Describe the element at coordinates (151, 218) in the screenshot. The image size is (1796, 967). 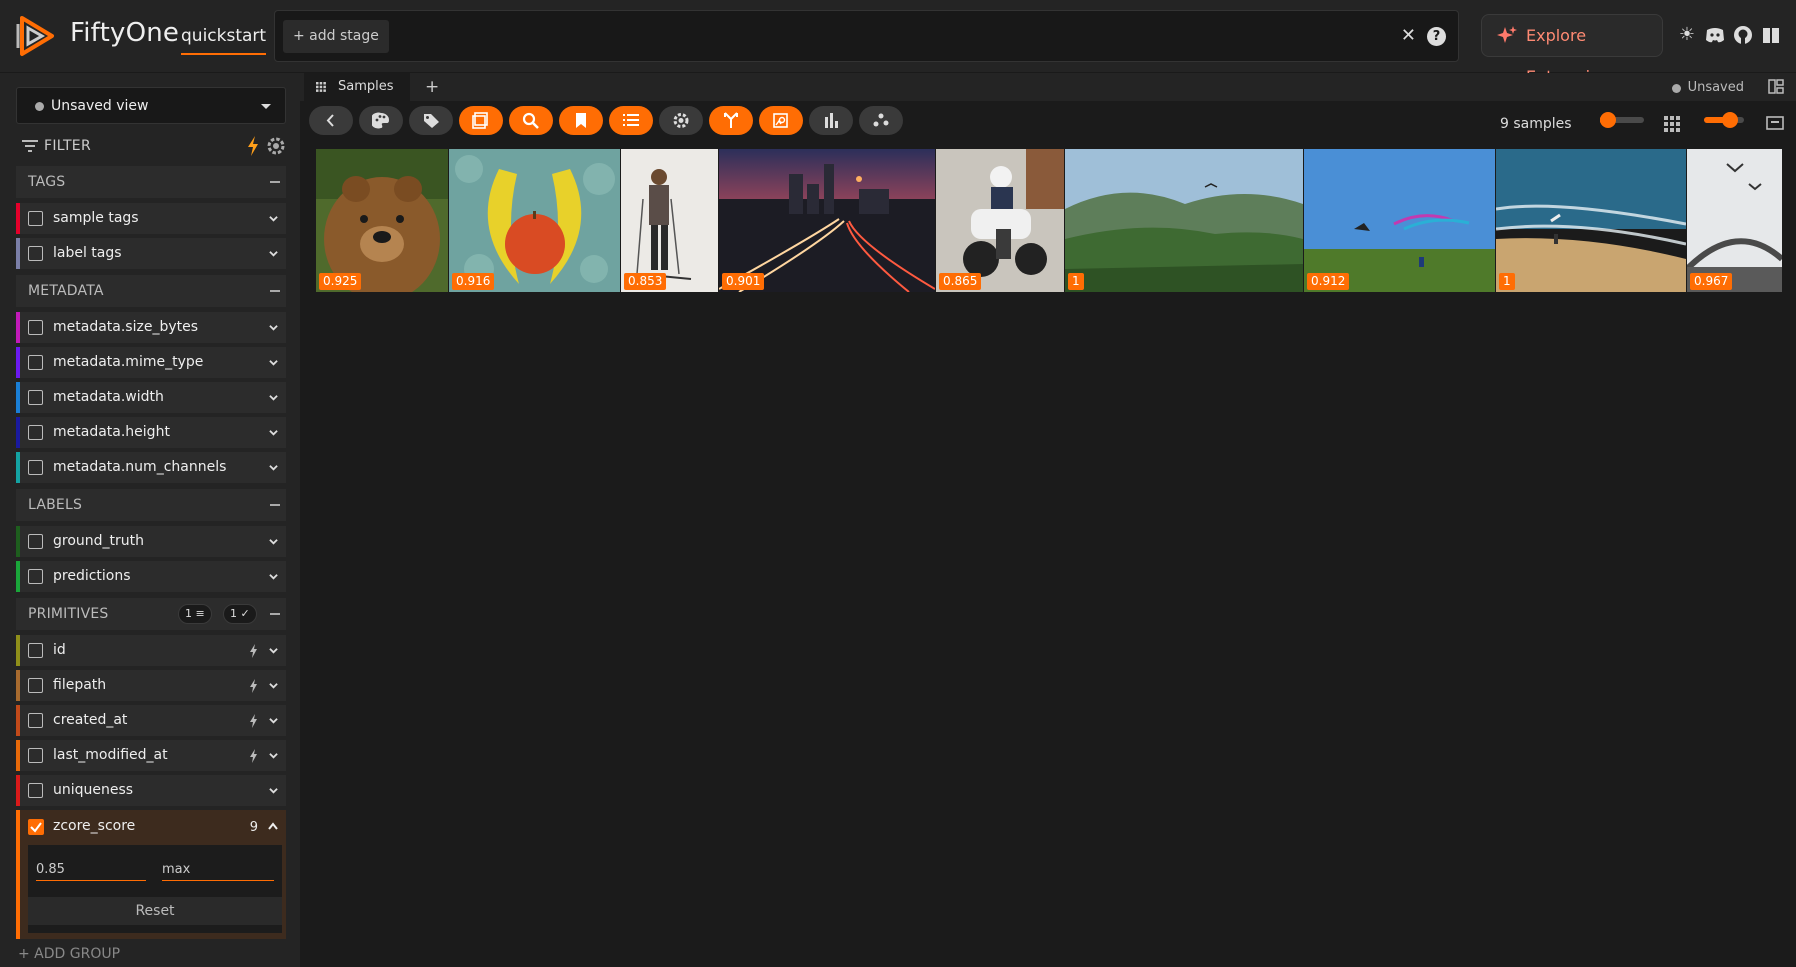
I see `field-sample-tags: sample tags` at that location.